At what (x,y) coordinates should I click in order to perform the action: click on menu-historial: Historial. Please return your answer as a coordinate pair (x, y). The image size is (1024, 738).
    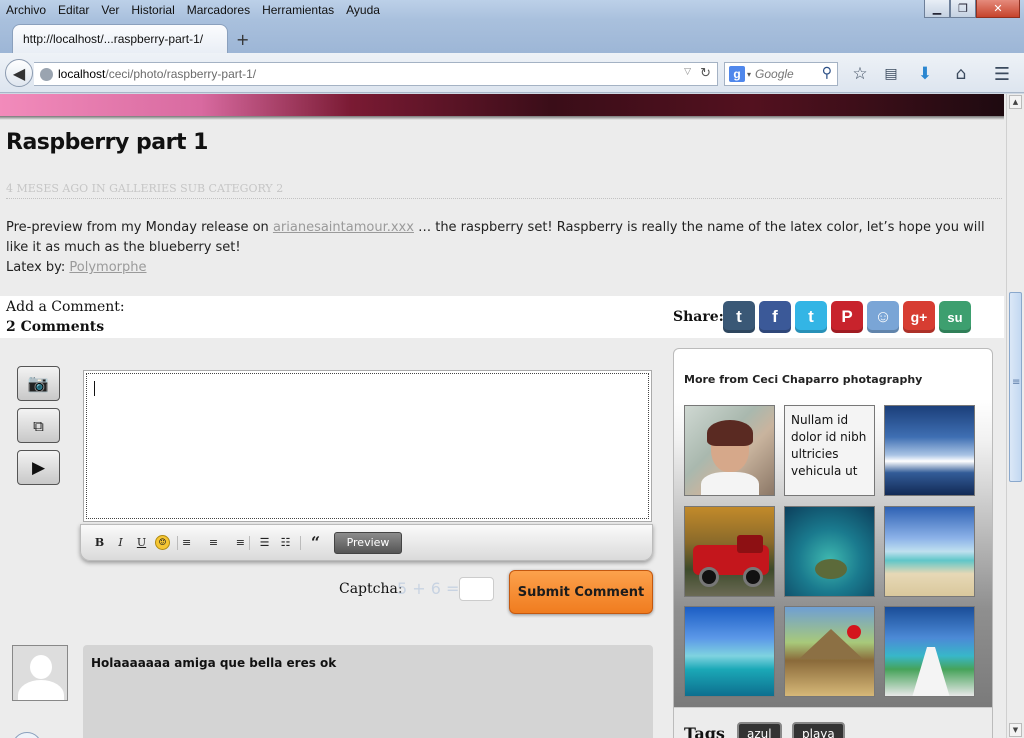
    Looking at the image, I should click on (152, 10).